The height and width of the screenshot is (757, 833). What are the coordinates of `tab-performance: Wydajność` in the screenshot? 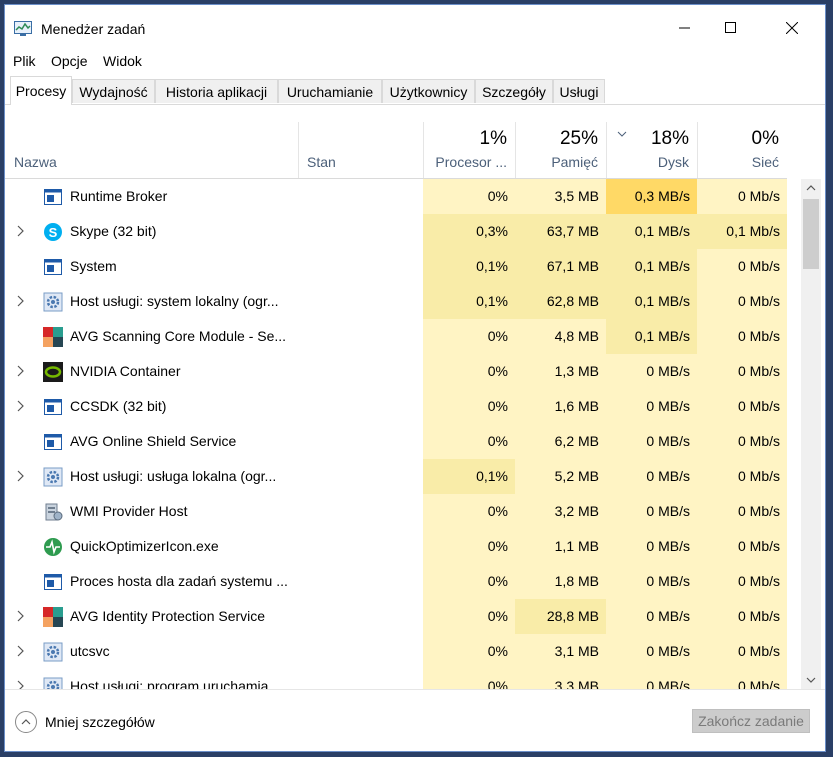 It's located at (113, 91).